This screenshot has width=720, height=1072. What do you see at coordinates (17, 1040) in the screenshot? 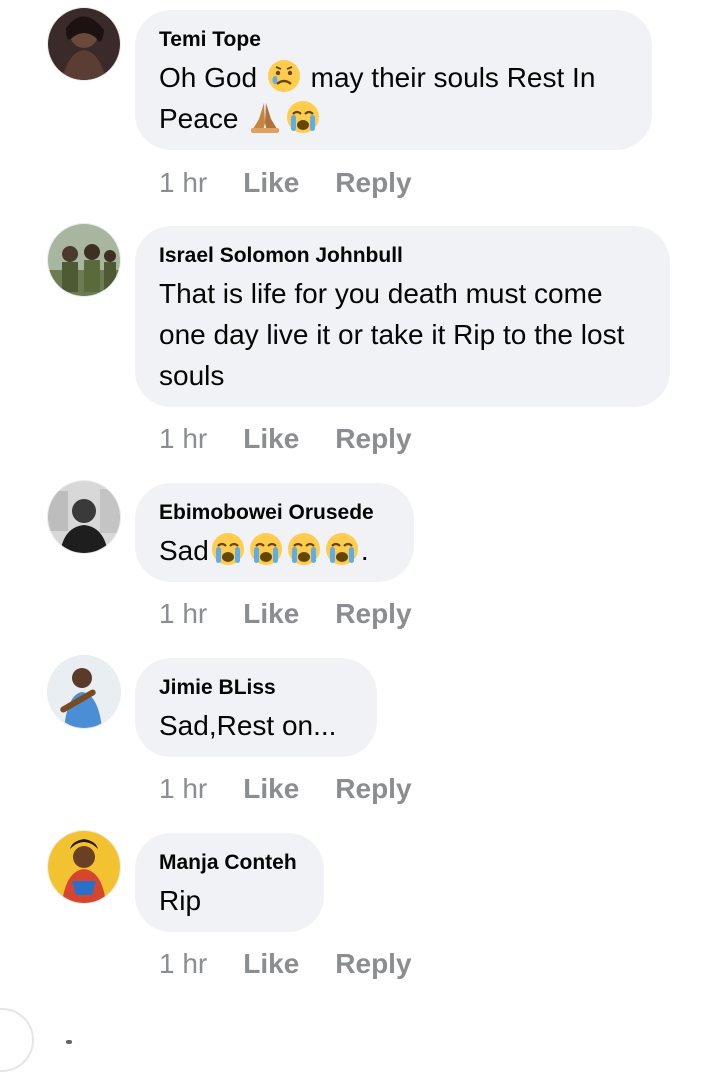
I see `partial-avatar` at bounding box center [17, 1040].